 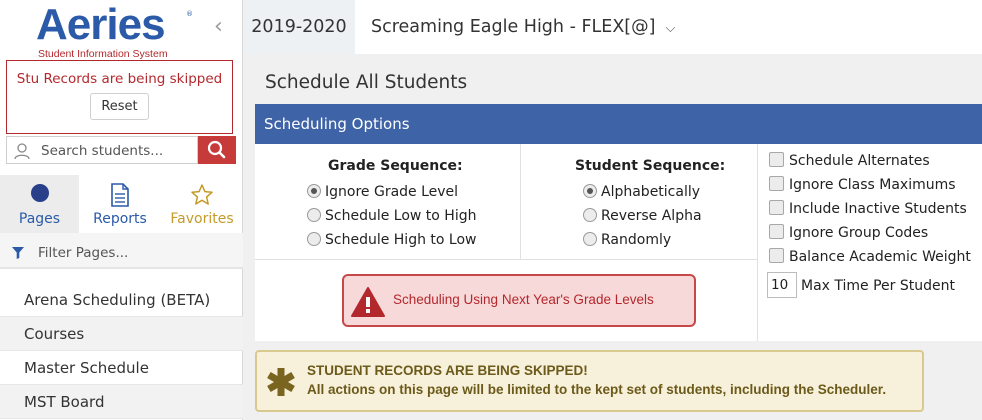 I want to click on filter-icon, so click(x=18, y=253).